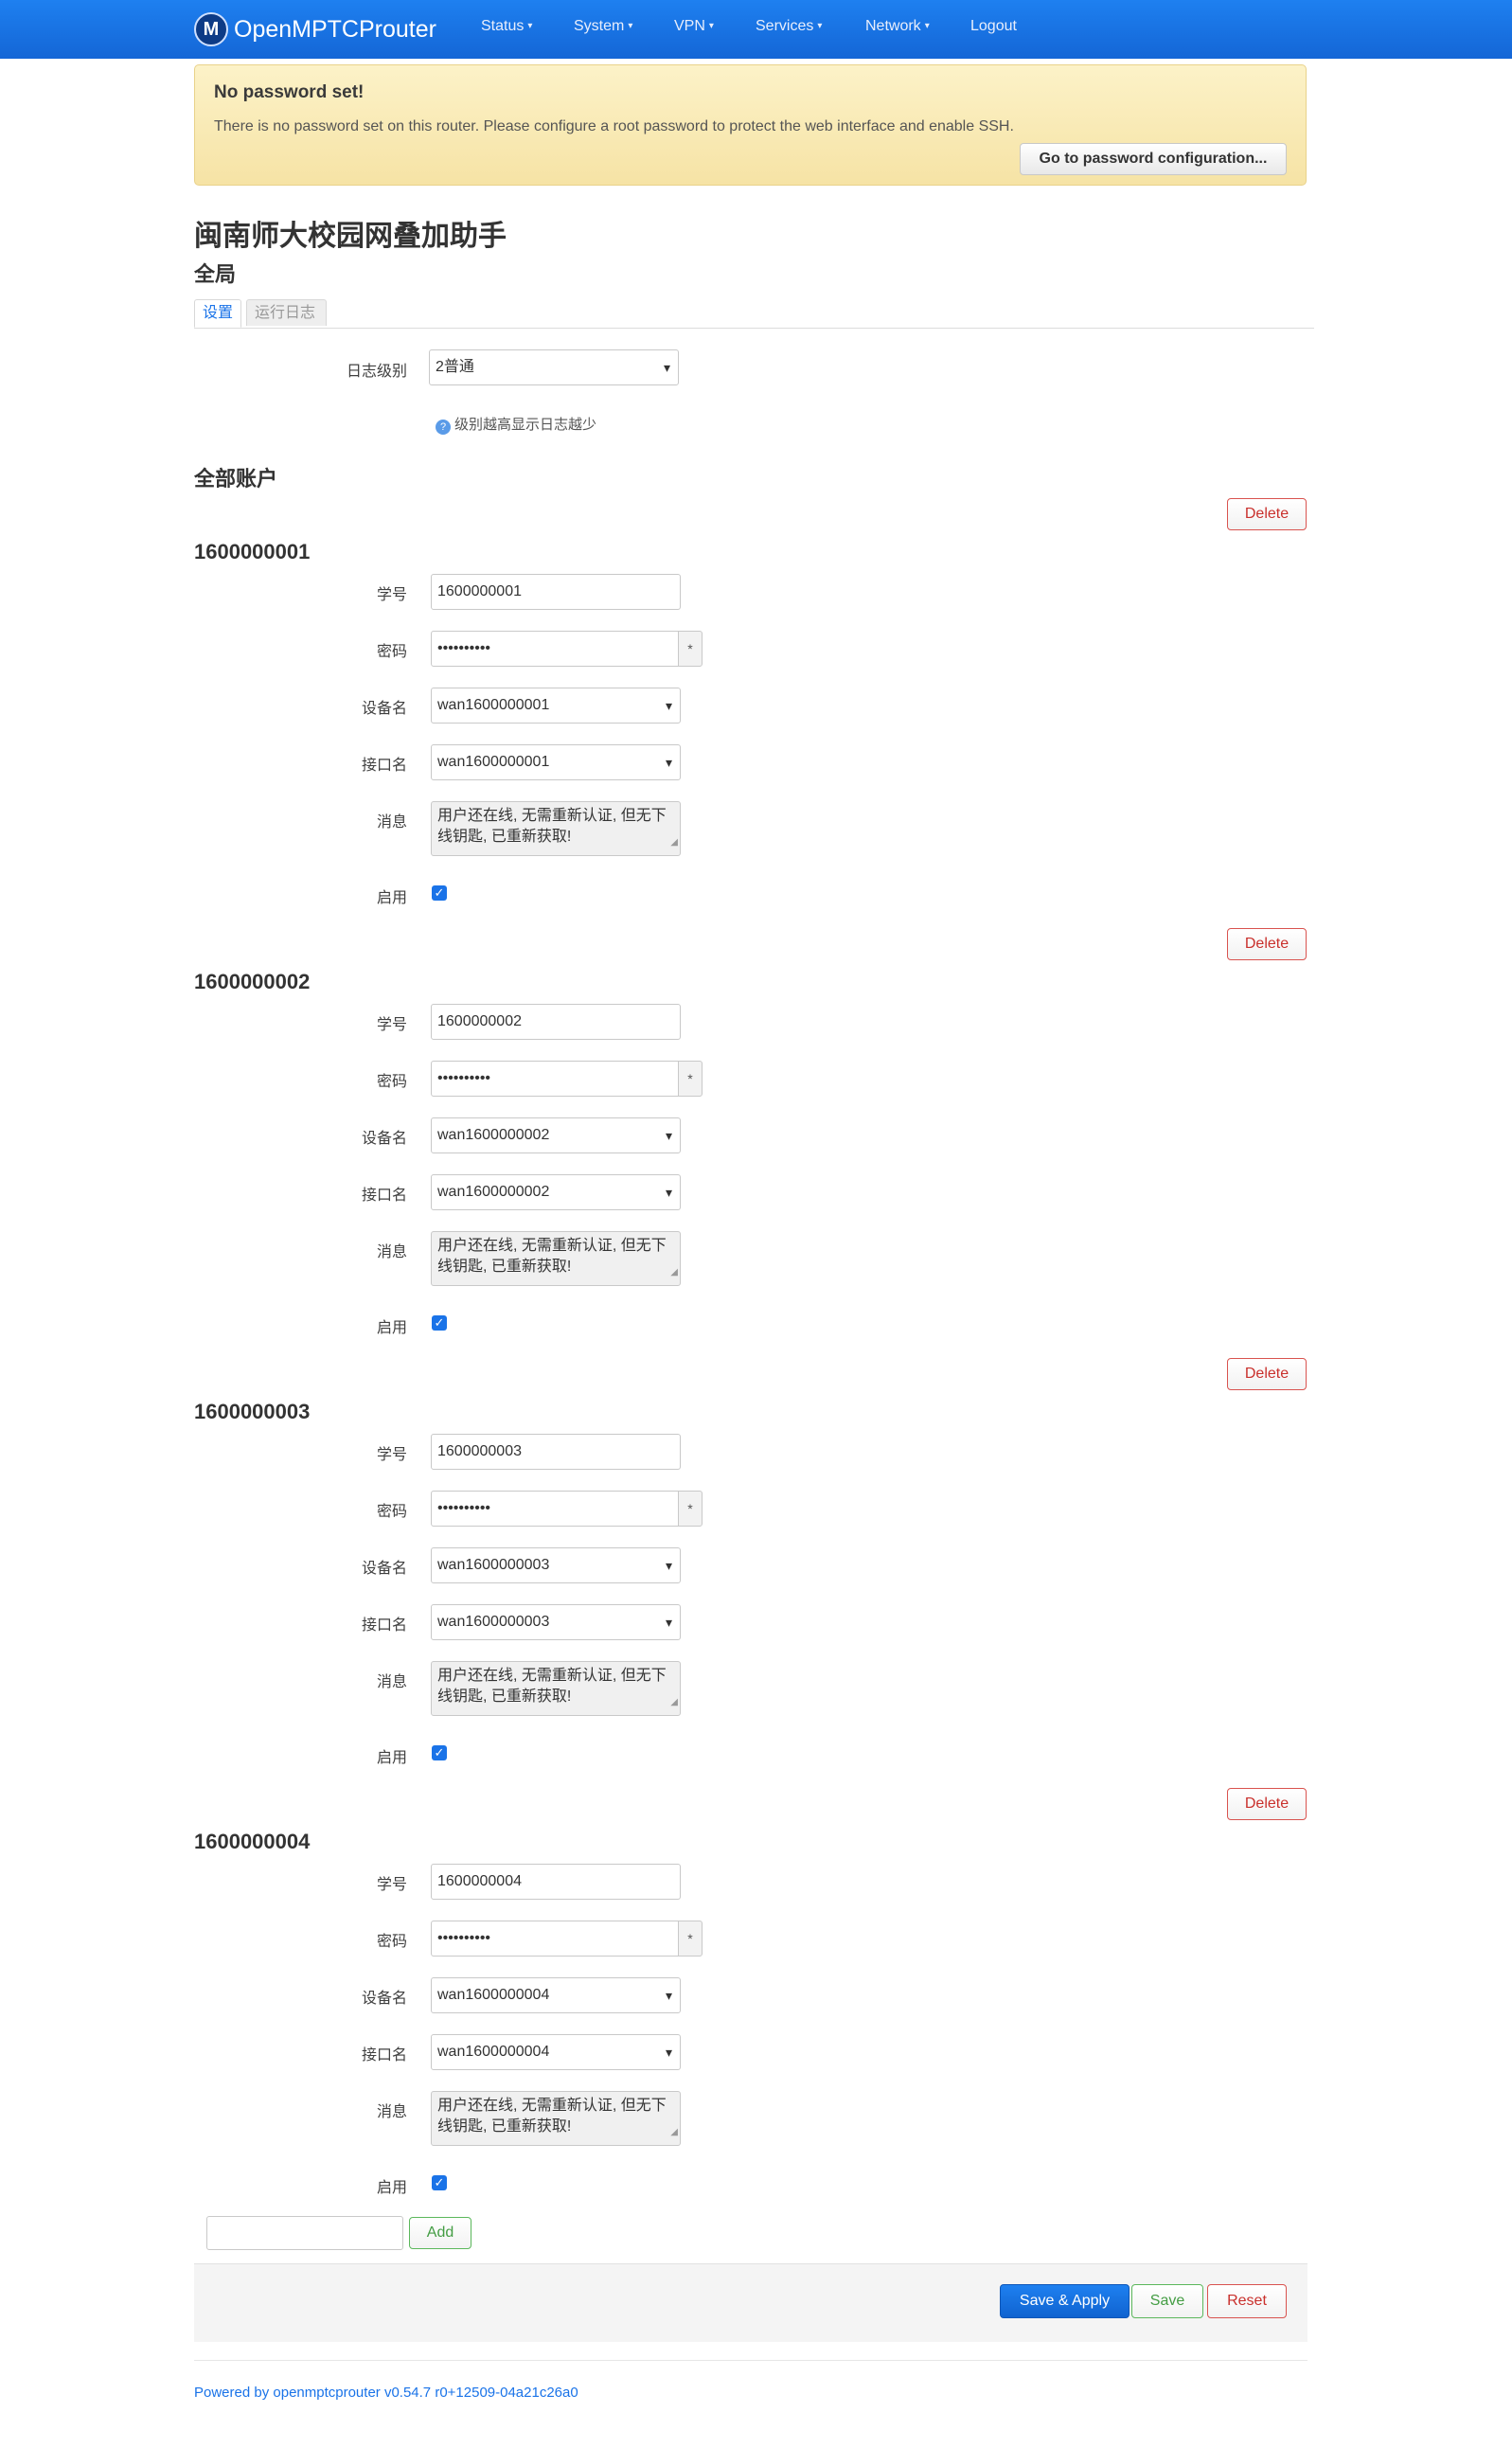 Image resolution: width=1512 pixels, height=2448 pixels. I want to click on message-label: 消息, so click(391, 822).